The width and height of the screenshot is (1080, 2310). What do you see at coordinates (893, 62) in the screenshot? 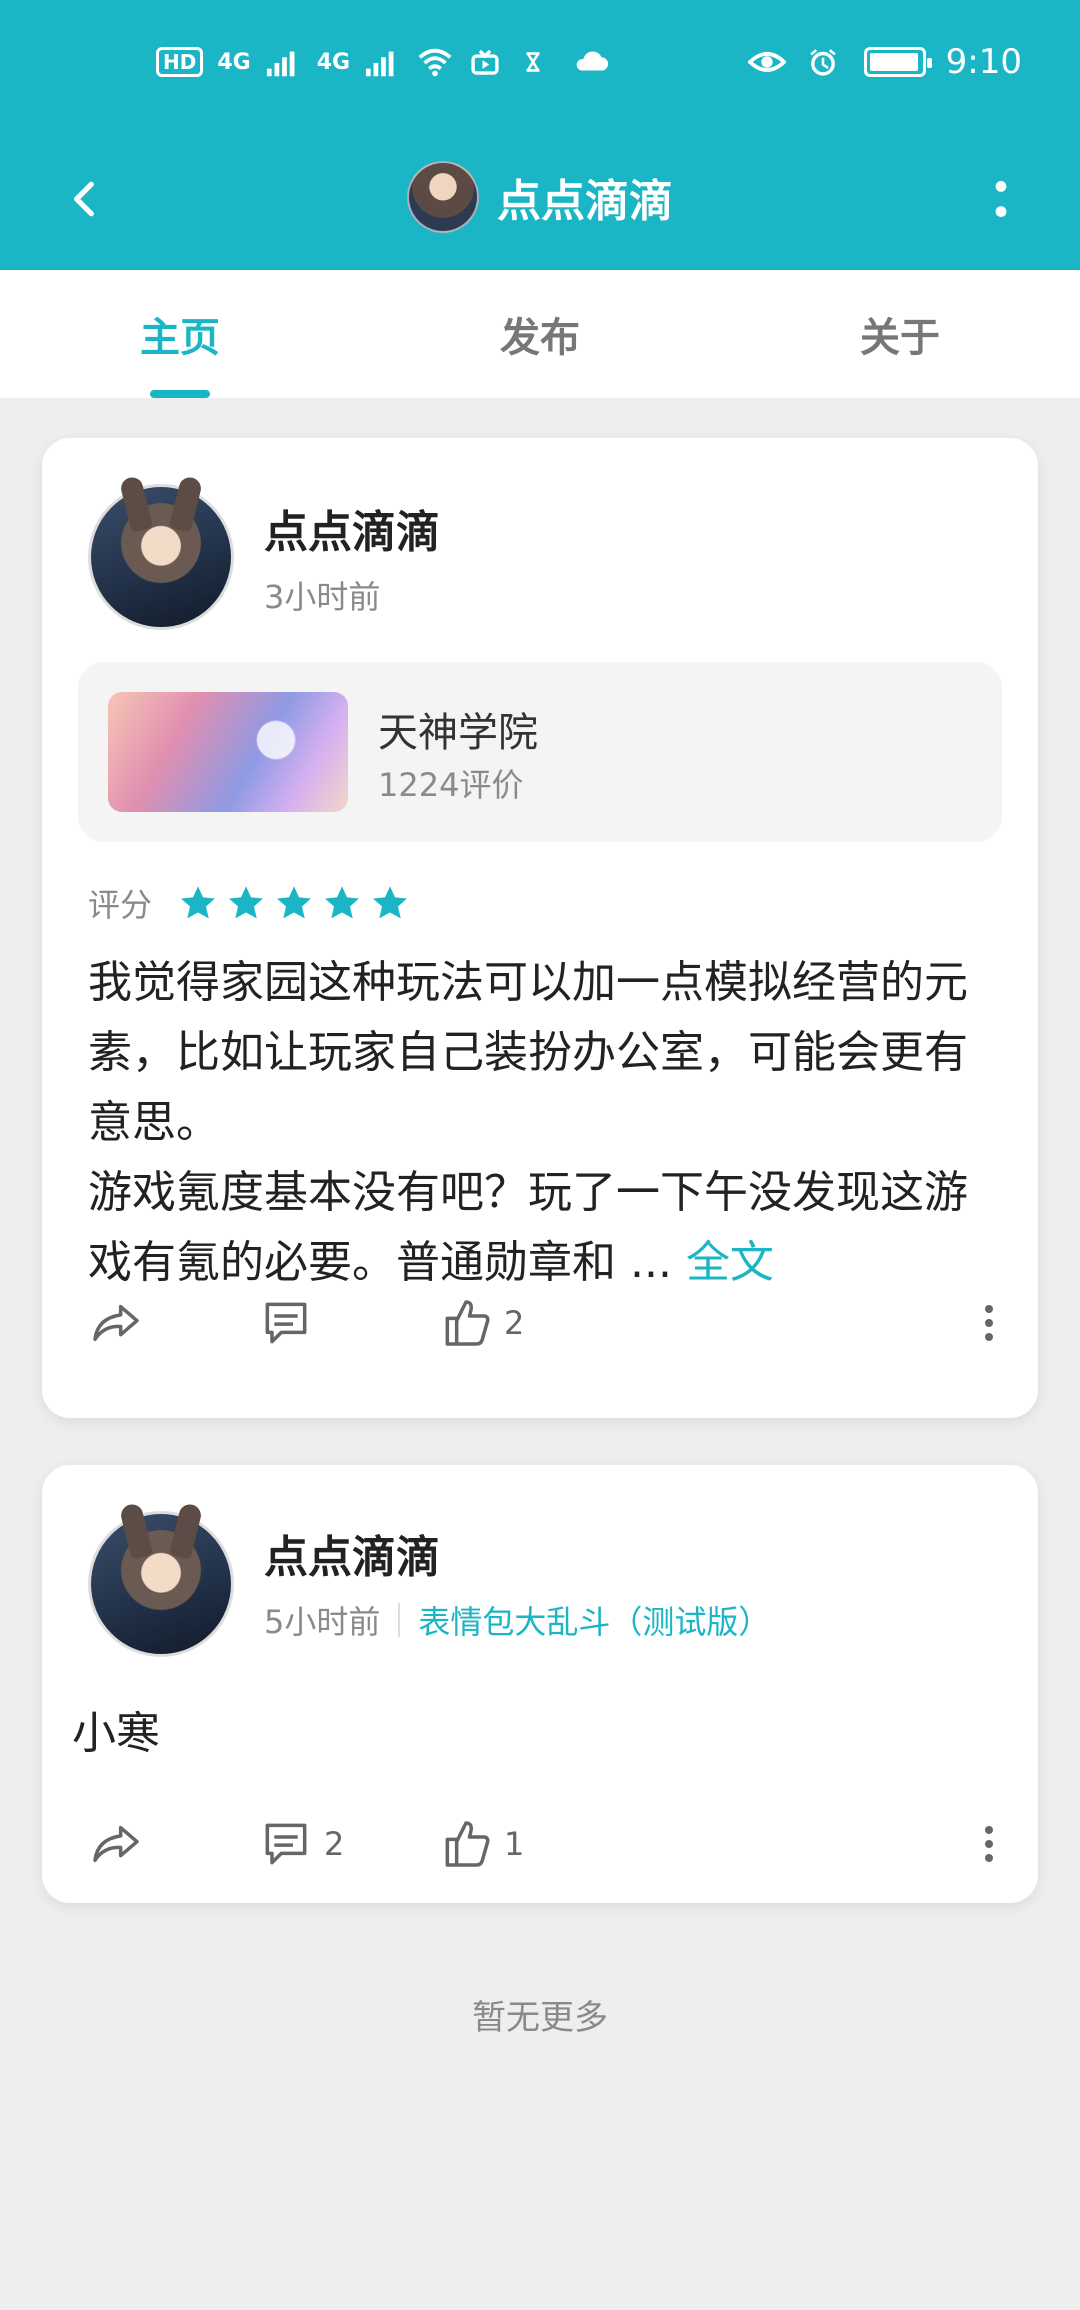
I see `battery-level` at bounding box center [893, 62].